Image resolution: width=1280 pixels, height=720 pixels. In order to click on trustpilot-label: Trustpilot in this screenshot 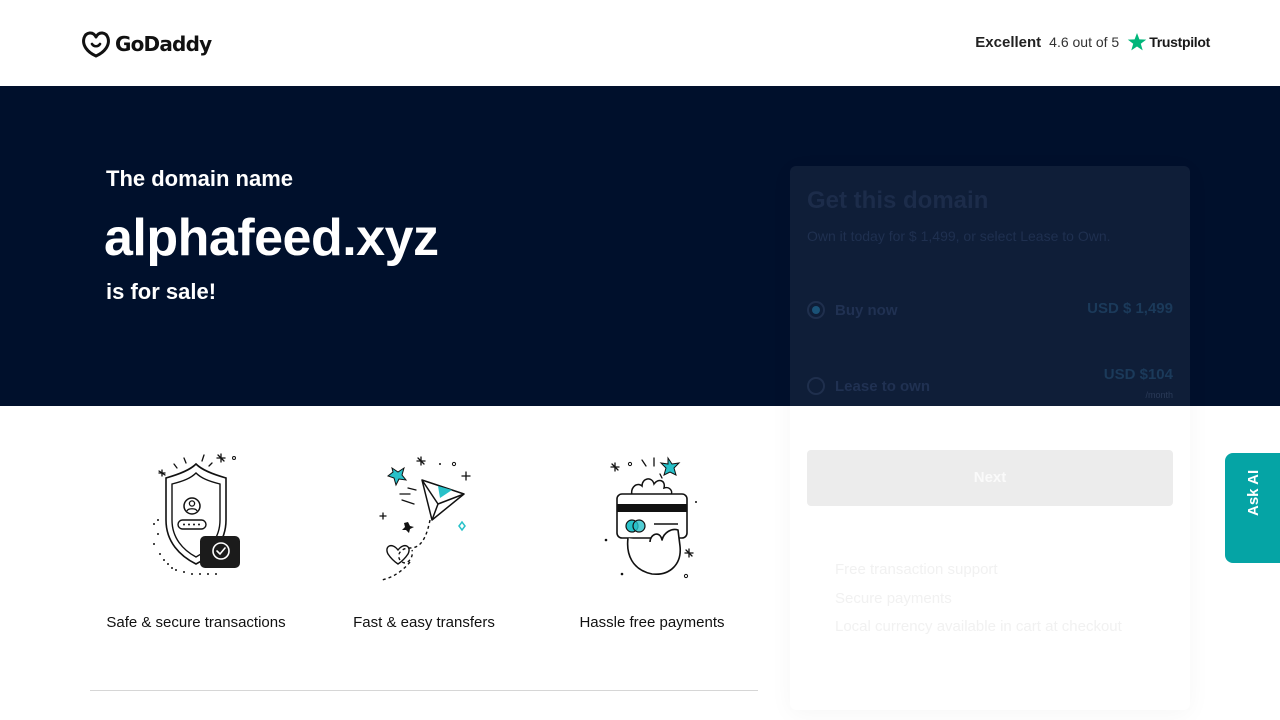, I will do `click(1179, 42)`.